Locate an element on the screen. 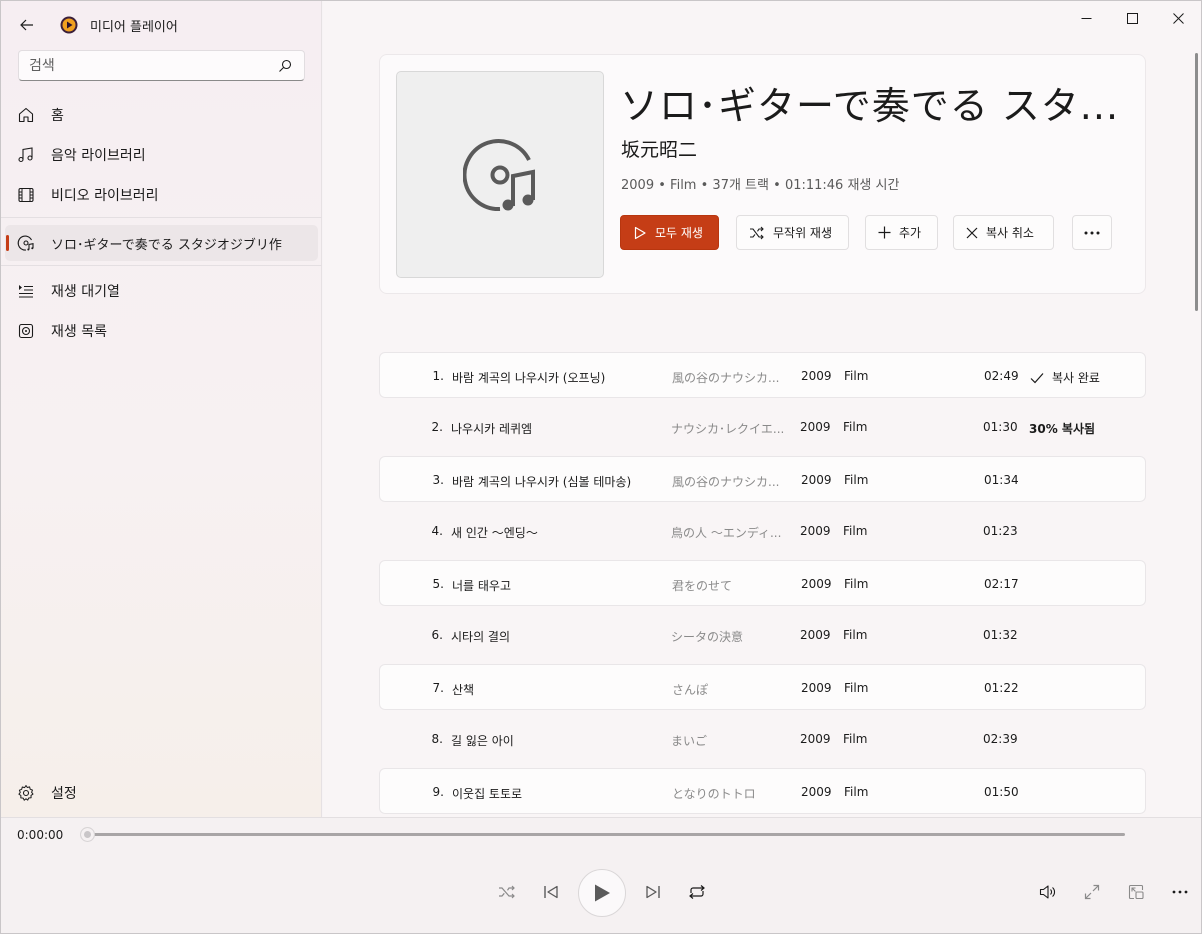 The height and width of the screenshot is (934, 1202). track-row: 6. 시타의 결의 シータの決意 2009 Film 01:32 is located at coordinates (762, 635).